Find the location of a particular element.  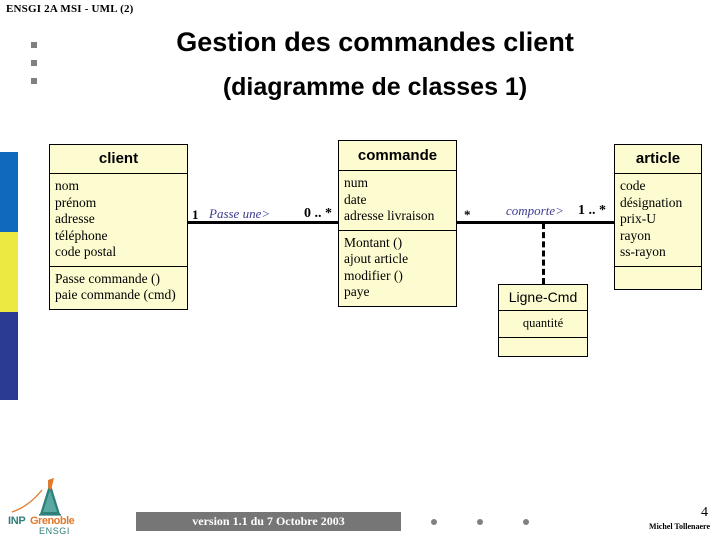

uml-attributes-commande: num date adresse livraison is located at coordinates (397, 201).